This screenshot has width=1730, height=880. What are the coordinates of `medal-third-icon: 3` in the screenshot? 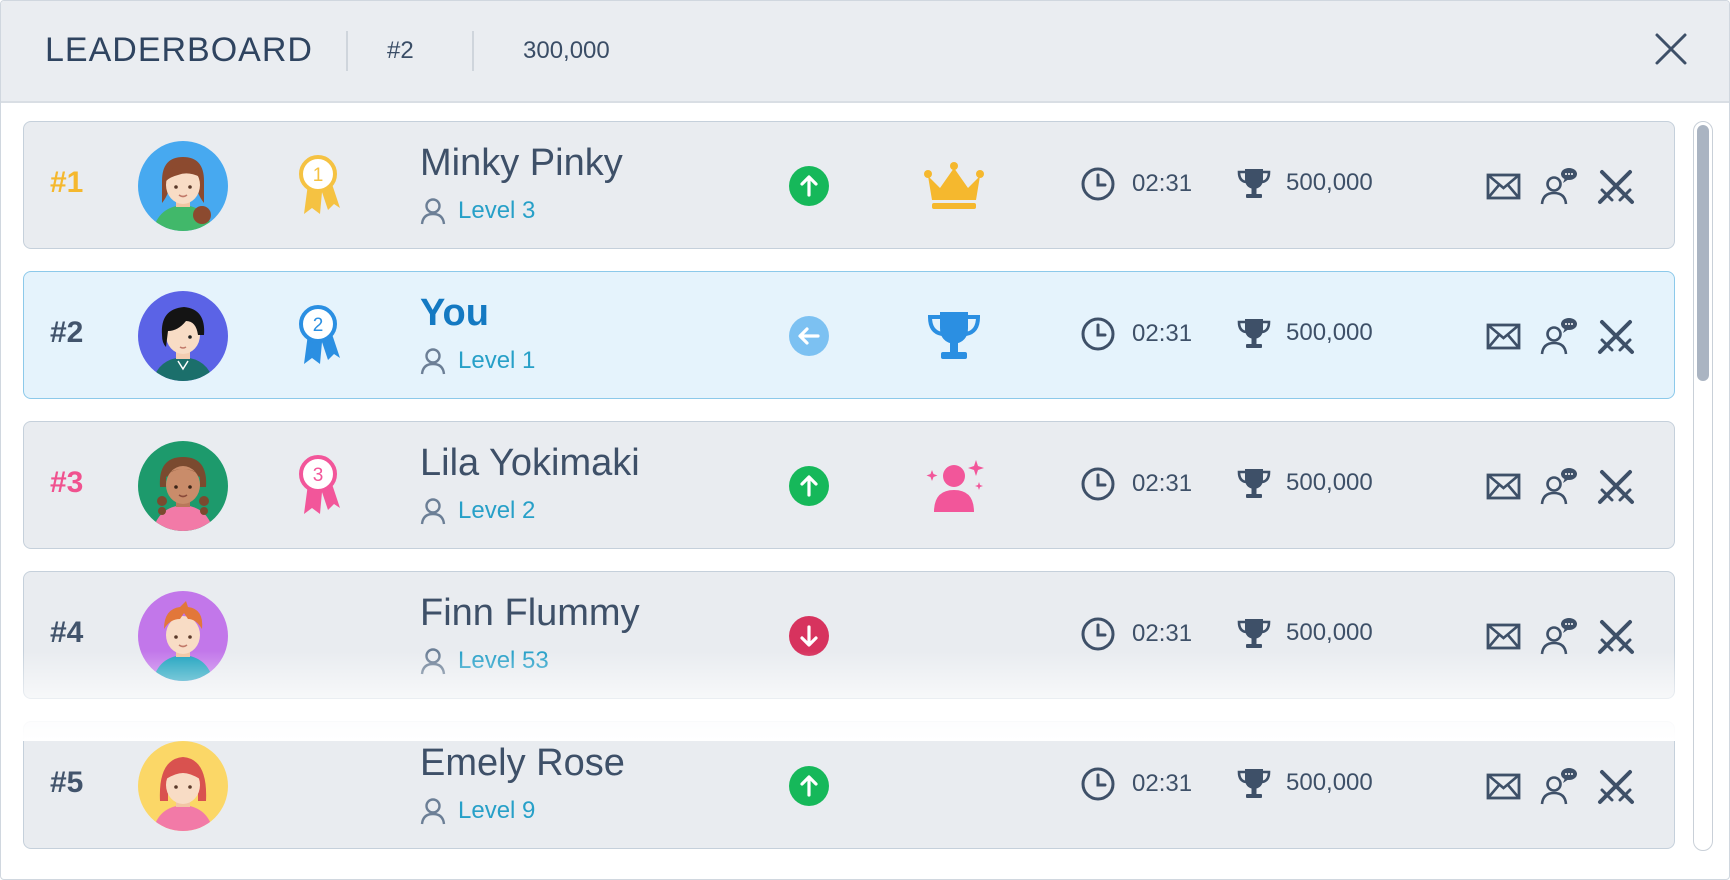 It's located at (319, 486).